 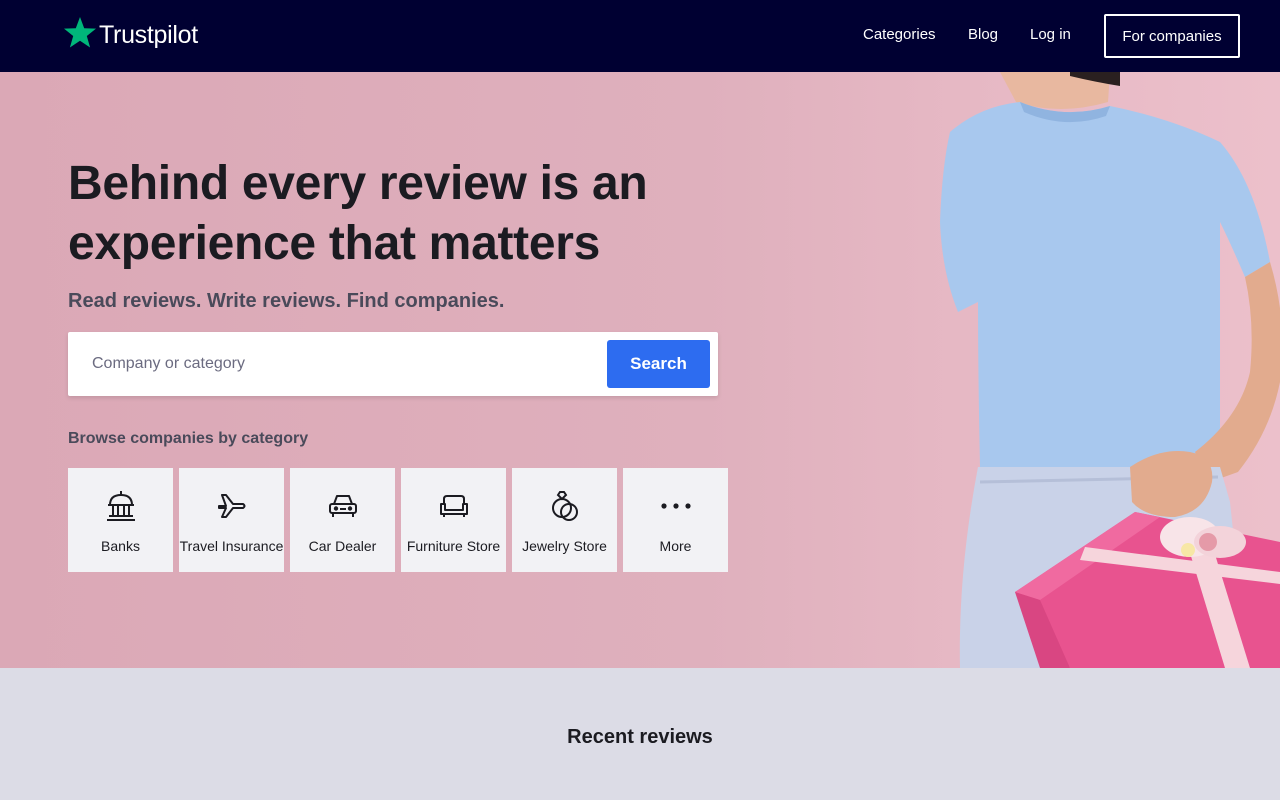 What do you see at coordinates (453, 546) in the screenshot?
I see `category-label-furniture-store: Furniture Store` at bounding box center [453, 546].